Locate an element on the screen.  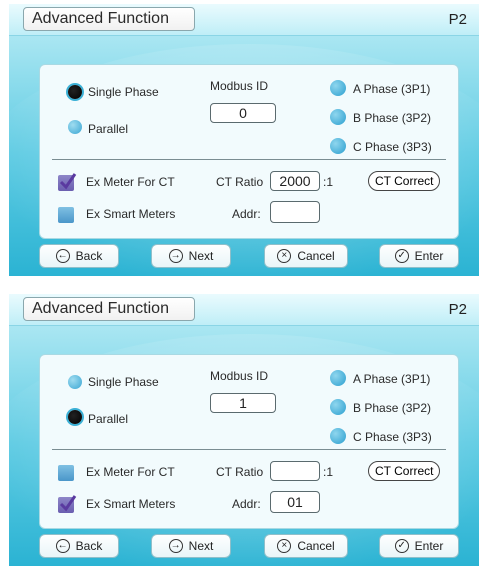
ct-ratio-input: 2000 is located at coordinates (295, 181).